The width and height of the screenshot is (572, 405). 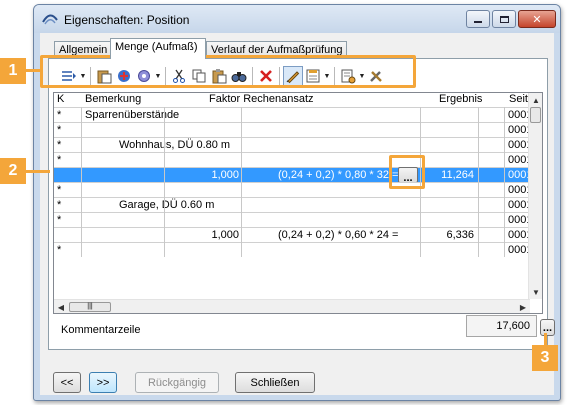 I want to click on cell-ergebnis: 6,336, so click(x=448, y=235).